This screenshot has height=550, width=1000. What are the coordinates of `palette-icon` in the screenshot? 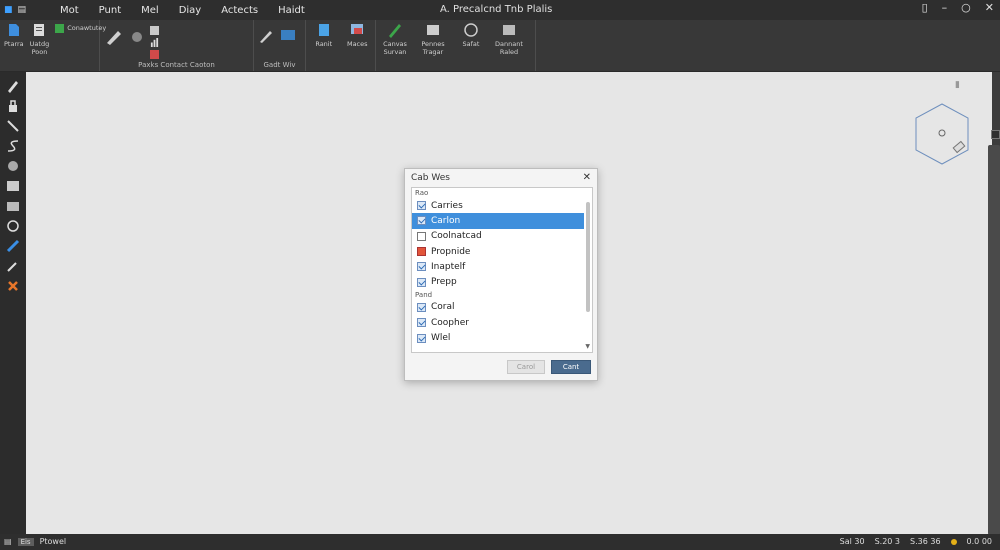 It's located at (137, 37).